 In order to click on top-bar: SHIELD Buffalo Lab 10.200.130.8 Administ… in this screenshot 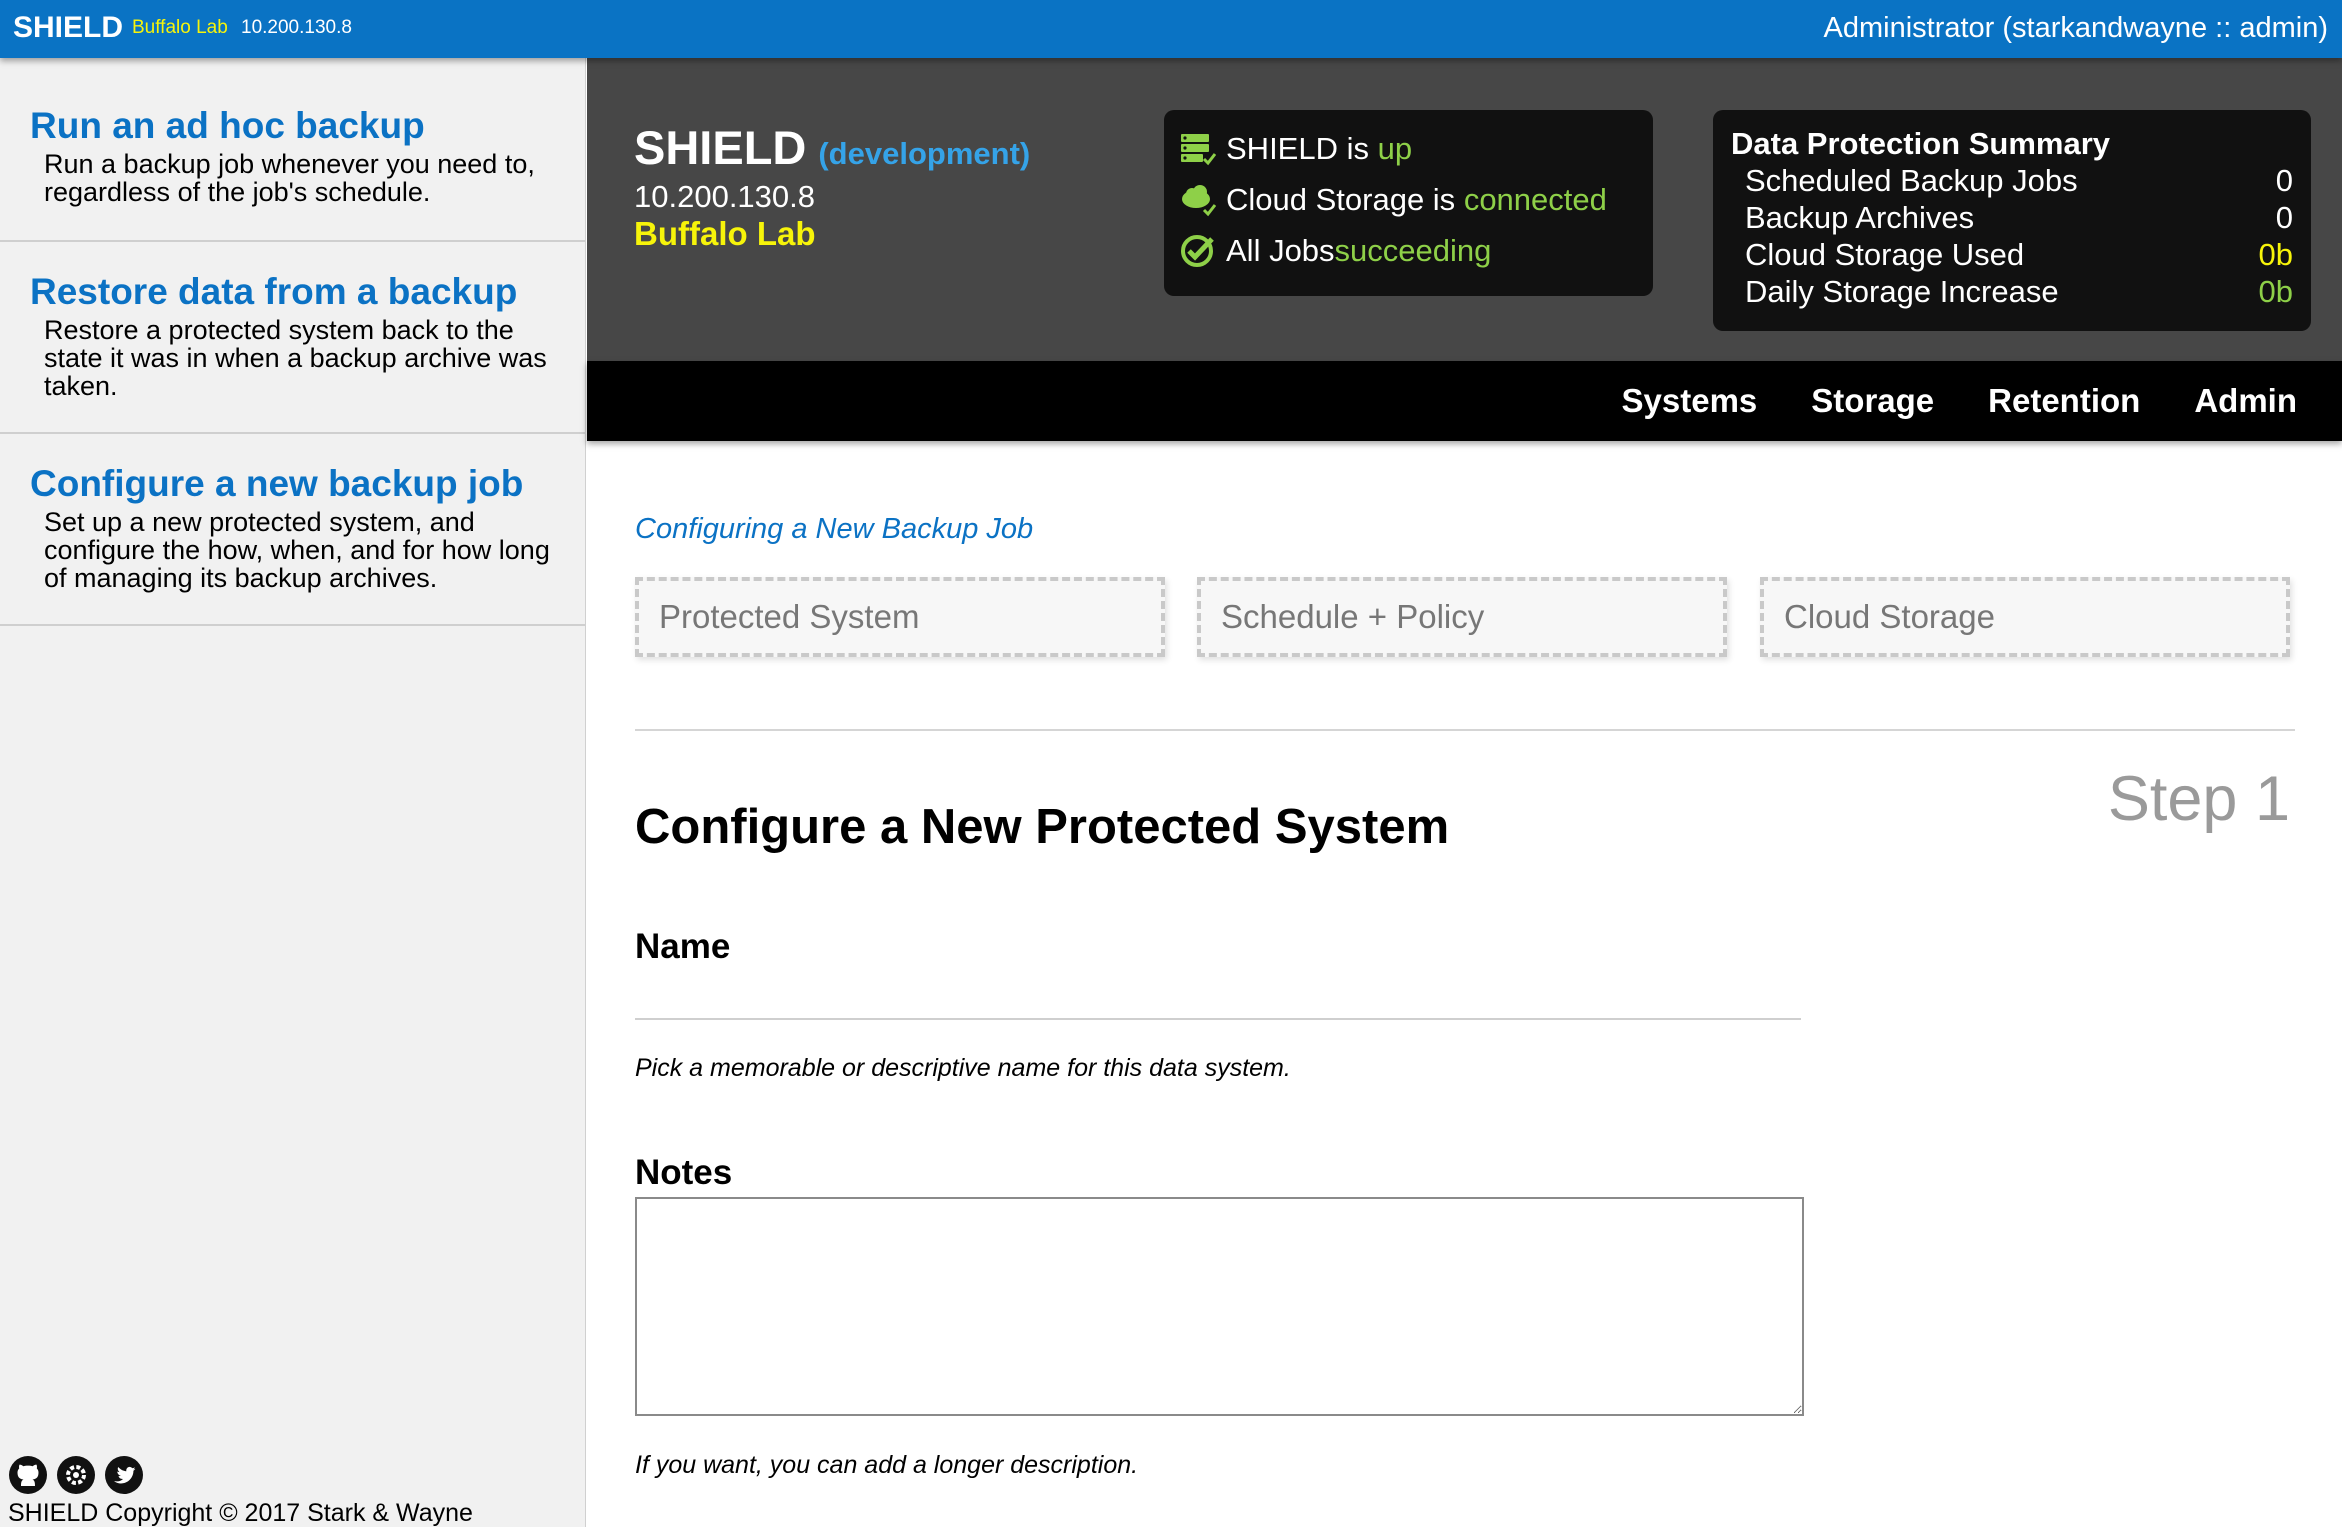, I will do `click(1171, 29)`.